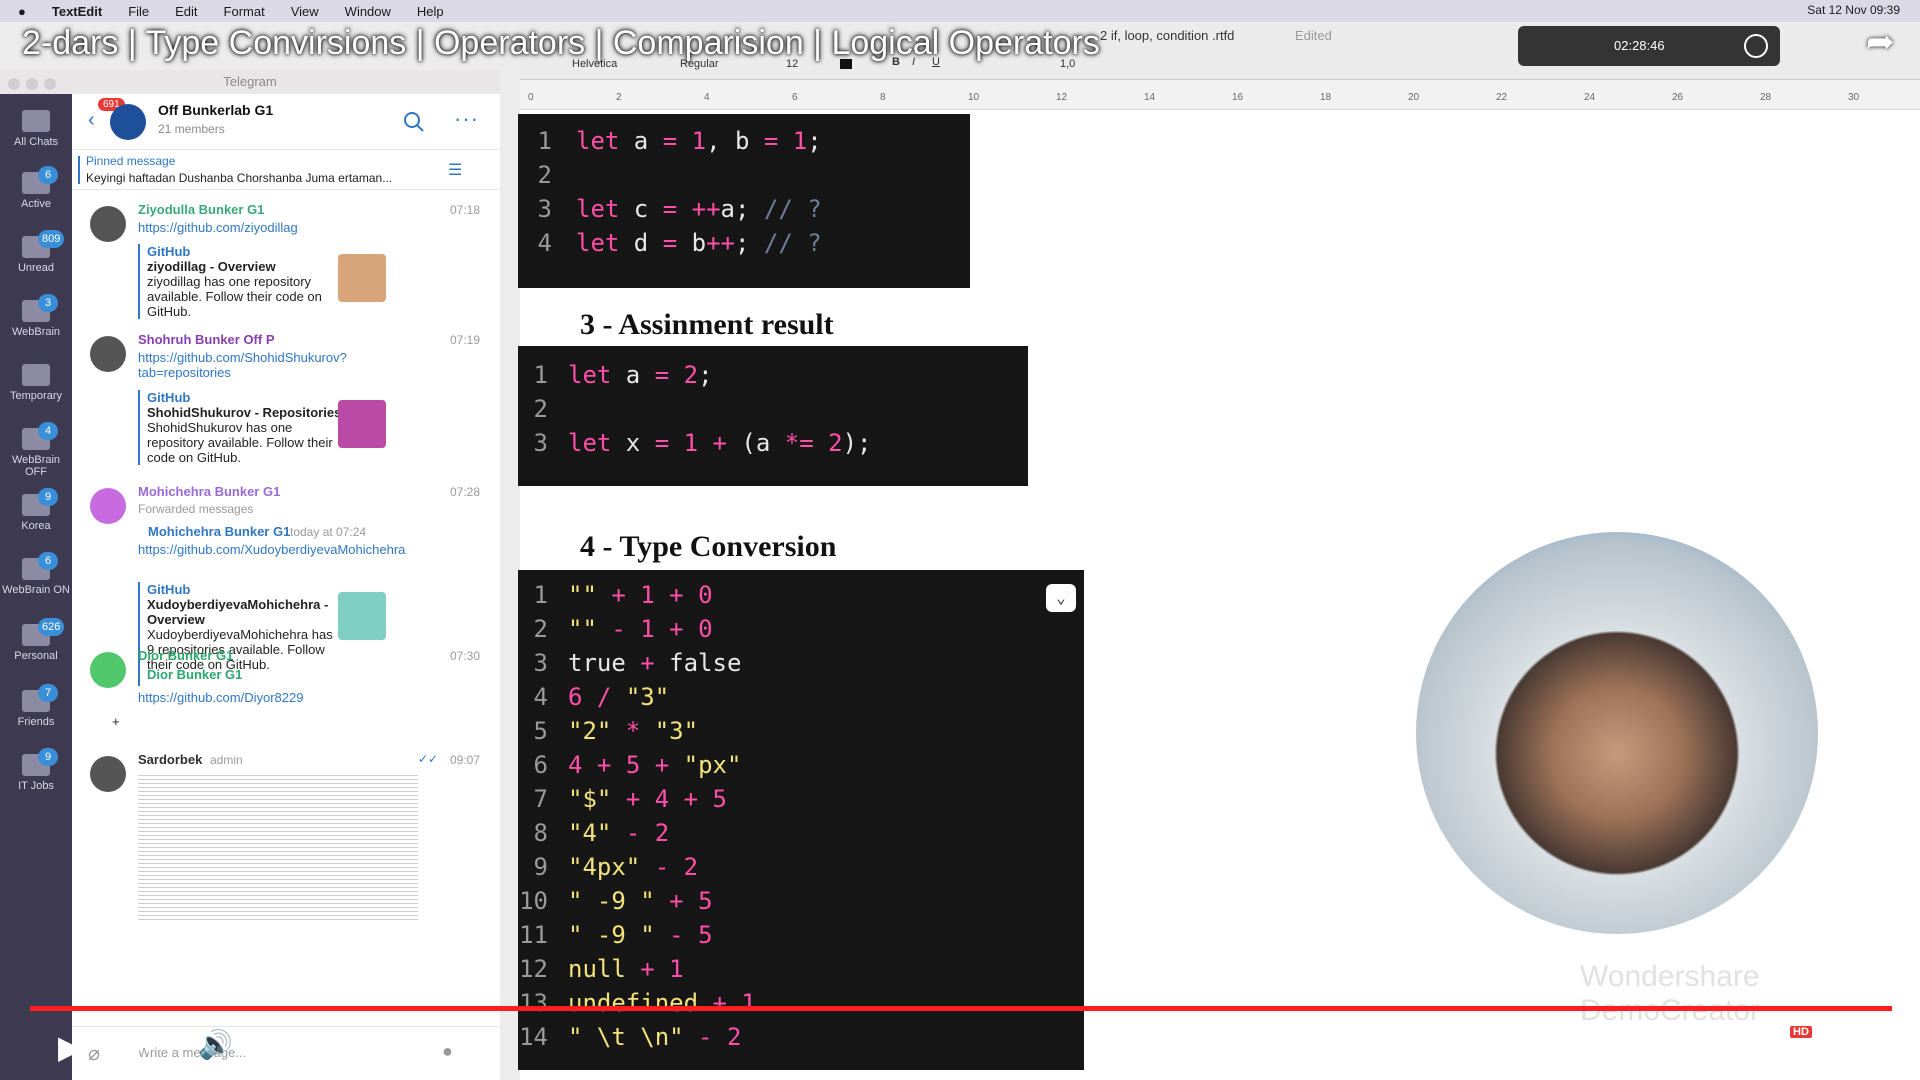  What do you see at coordinates (190, 676) in the screenshot?
I see `reply-quote: Dior Bunker G1` at bounding box center [190, 676].